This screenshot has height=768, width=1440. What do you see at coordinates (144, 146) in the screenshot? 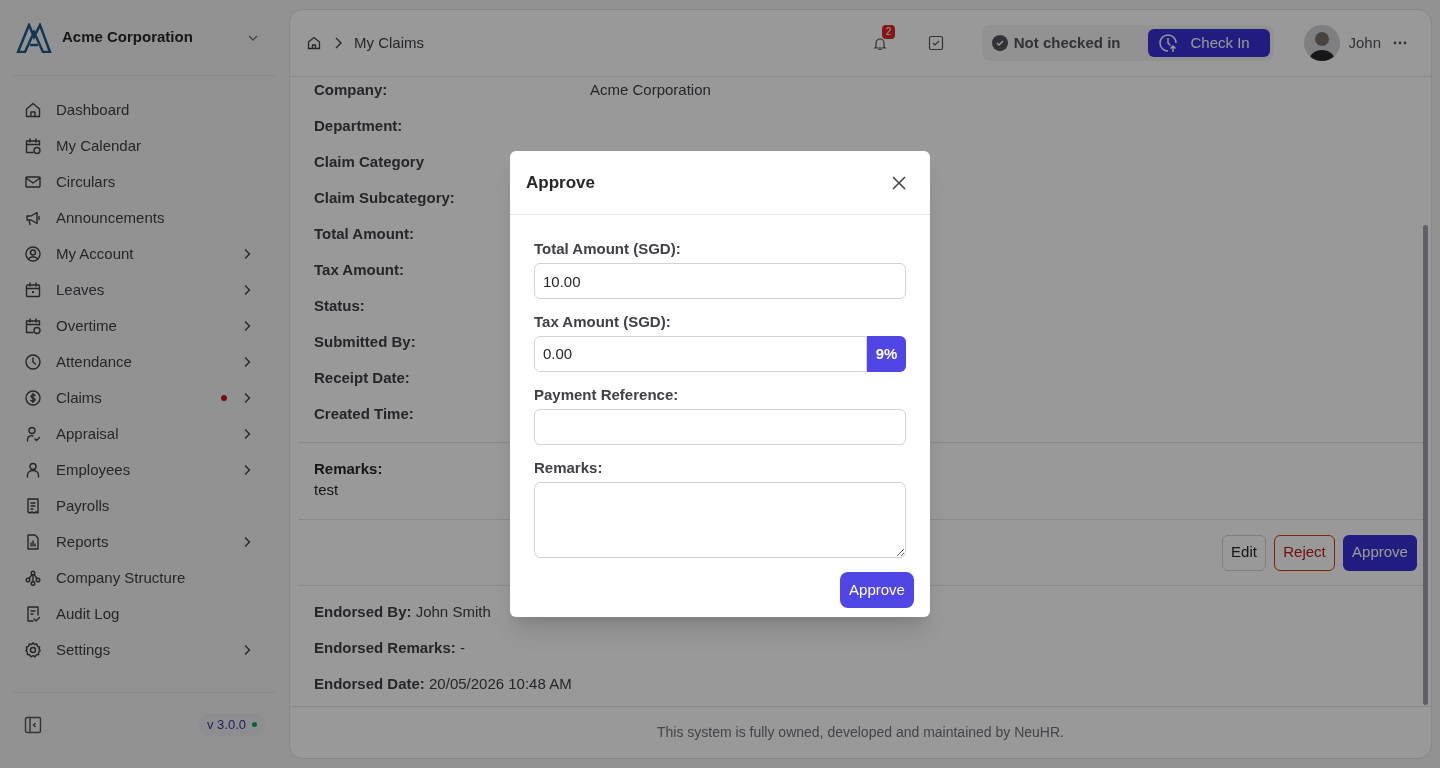
I see `sidebar-item: My Calendar` at bounding box center [144, 146].